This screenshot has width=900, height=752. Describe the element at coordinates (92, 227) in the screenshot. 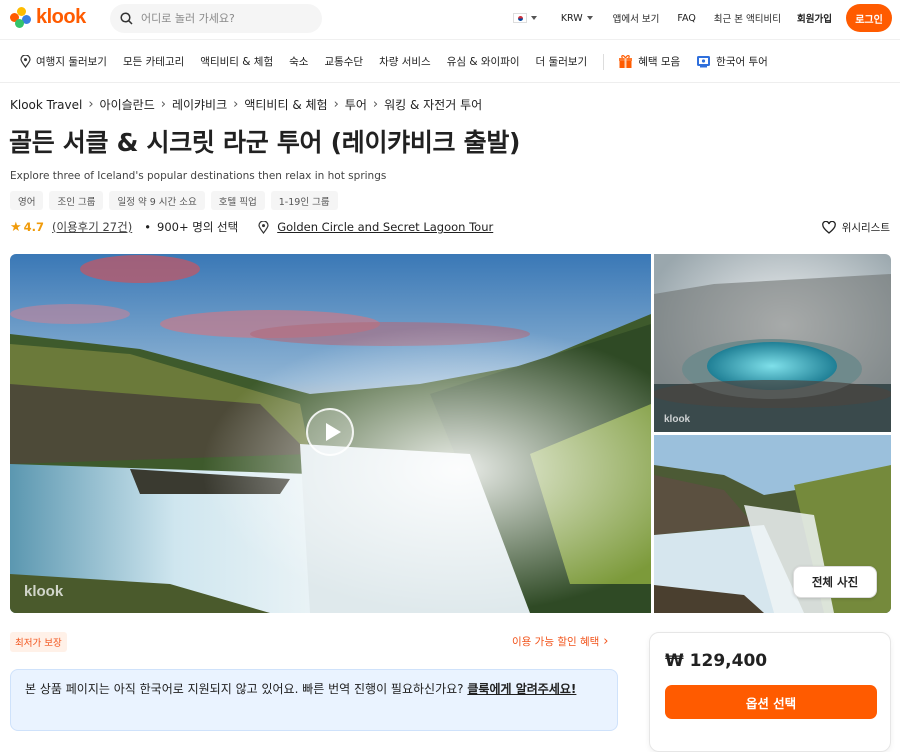

I see `reviews-link: (이용후기 27건)` at that location.